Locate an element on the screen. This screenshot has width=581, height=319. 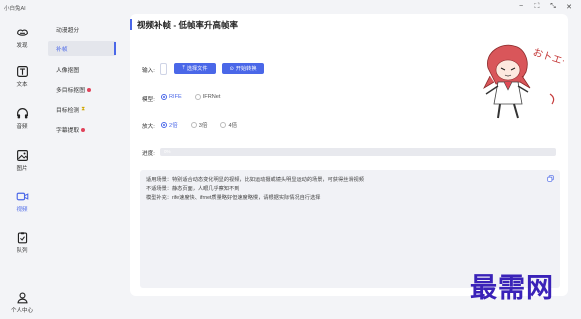
rail-item-text: 文本 is located at coordinates (22, 80).